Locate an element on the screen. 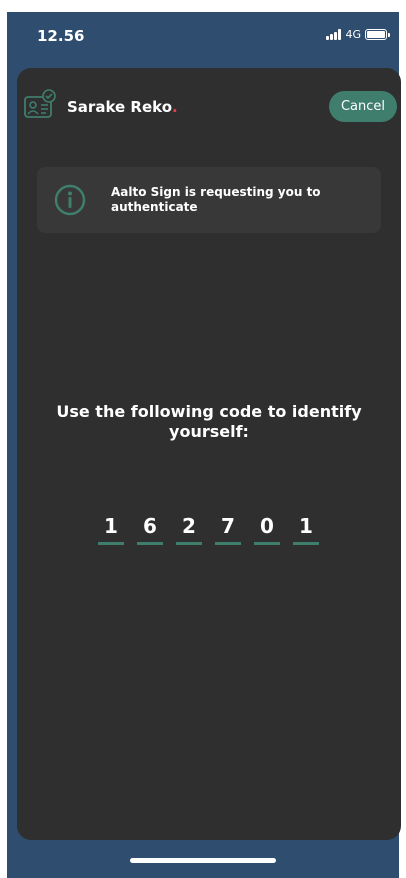 Image resolution: width=406 pixels, height=878 pixels. info-circle-icon is located at coordinates (70, 200).